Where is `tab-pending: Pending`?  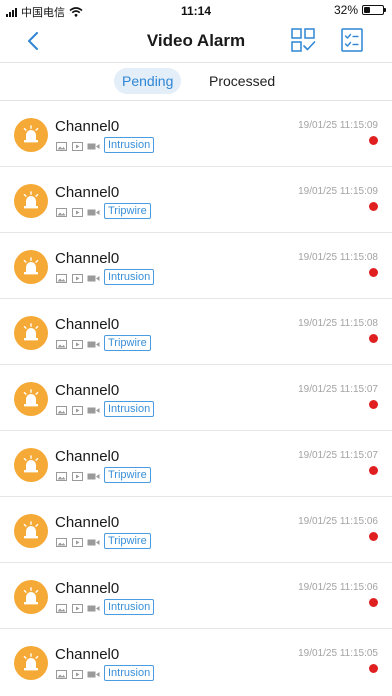
tab-pending: Pending is located at coordinates (148, 81).